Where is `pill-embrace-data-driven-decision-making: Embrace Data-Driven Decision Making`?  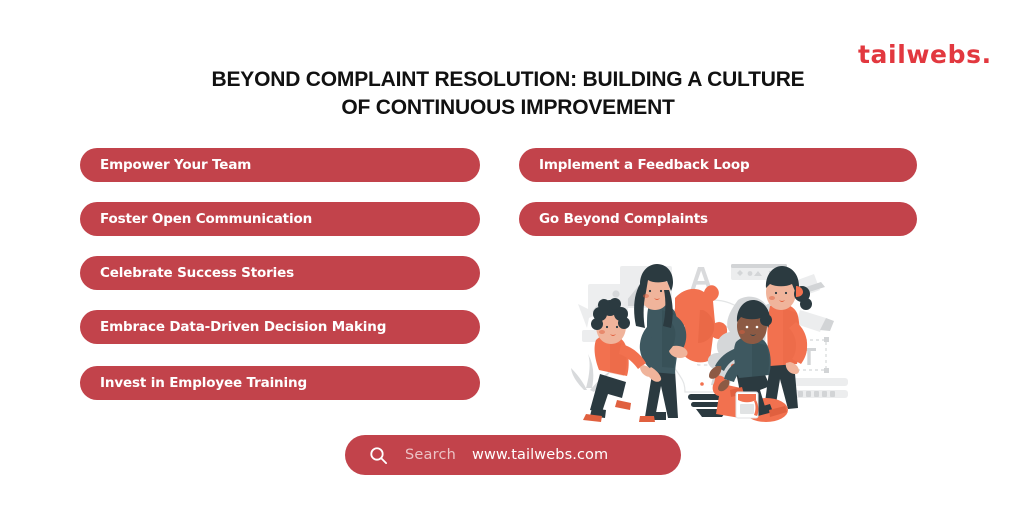 pill-embrace-data-driven-decision-making: Embrace Data-Driven Decision Making is located at coordinates (280, 327).